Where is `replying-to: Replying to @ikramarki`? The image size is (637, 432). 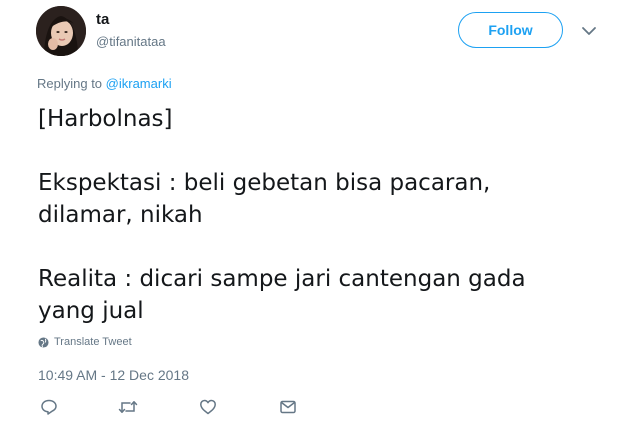 replying-to: Replying to @ikramarki is located at coordinates (104, 83).